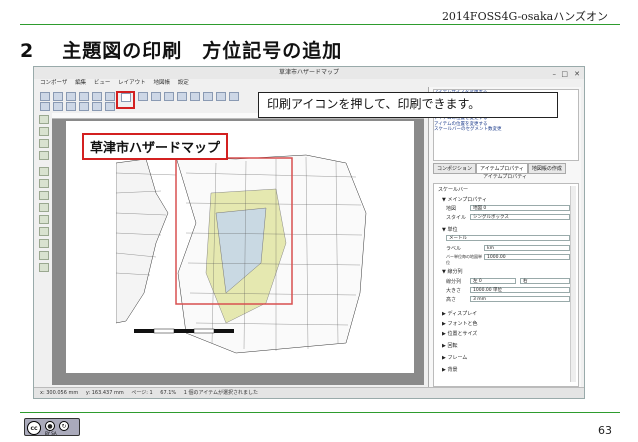 This screenshot has width=638, height=442. What do you see at coordinates (520, 217) in the screenshot?
I see `style-select: シングルボックス` at bounding box center [520, 217].